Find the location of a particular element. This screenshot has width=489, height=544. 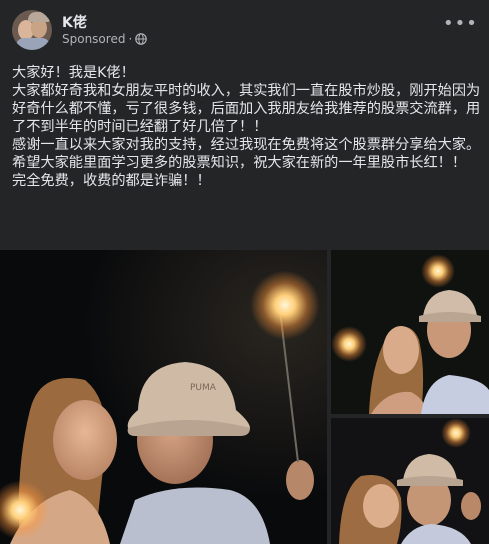

more-options-icon: ••• is located at coordinates (460, 26).